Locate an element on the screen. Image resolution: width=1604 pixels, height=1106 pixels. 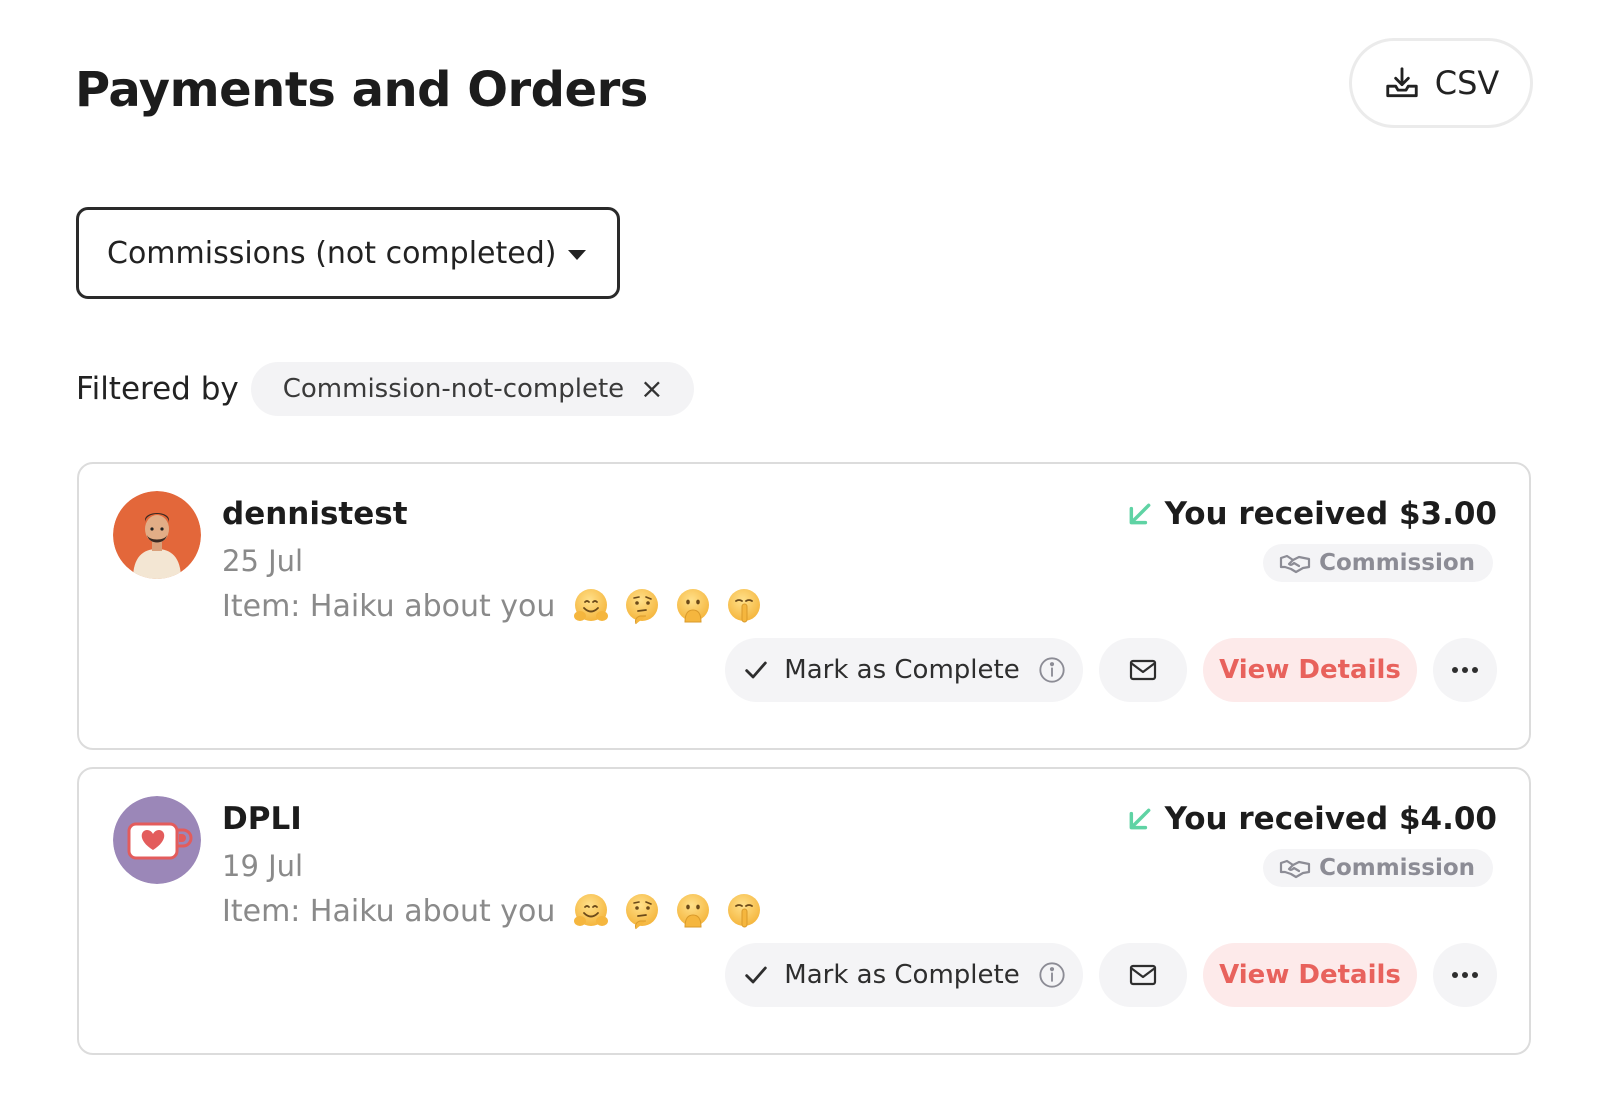
filter-row: Filtered by Commission-not-complete × is located at coordinates (385, 389).